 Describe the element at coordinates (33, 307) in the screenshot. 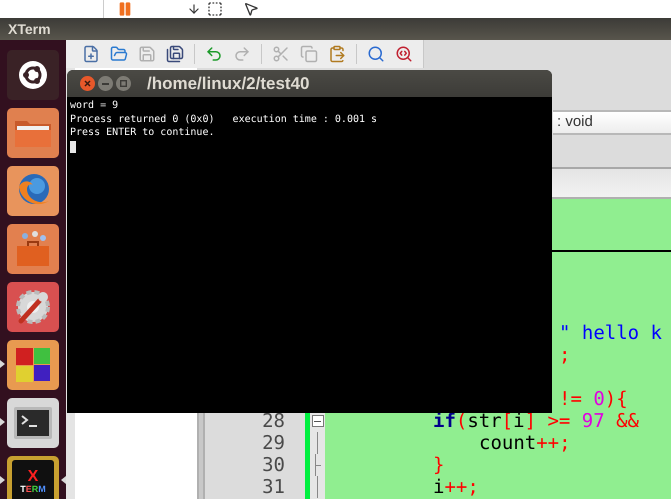

I see `wrench-gear-icon` at that location.